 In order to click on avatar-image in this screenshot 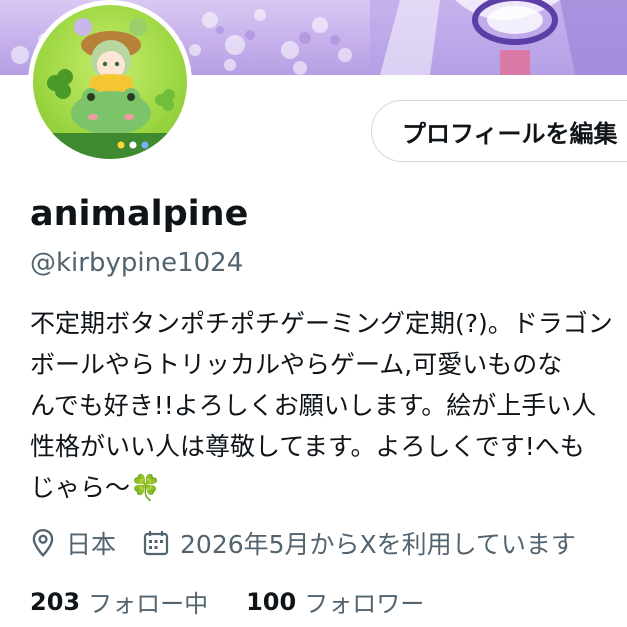, I will do `click(110, 82)`.